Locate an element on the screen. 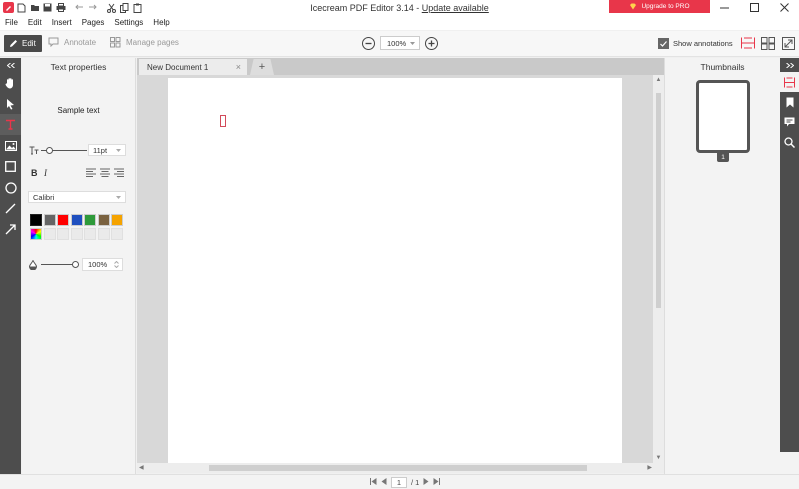 This screenshot has height=489, width=799. search-tab is located at coordinates (789, 142).